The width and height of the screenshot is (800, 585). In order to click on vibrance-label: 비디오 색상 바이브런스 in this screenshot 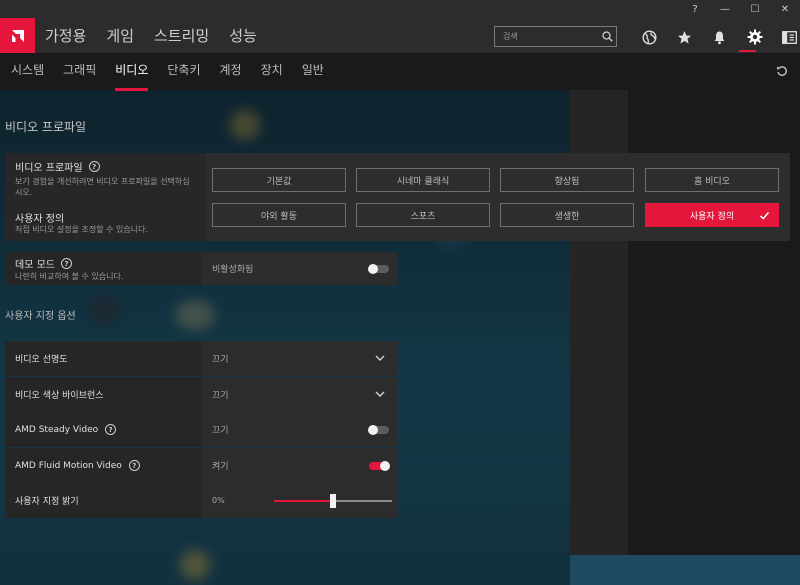, I will do `click(59, 394)`.